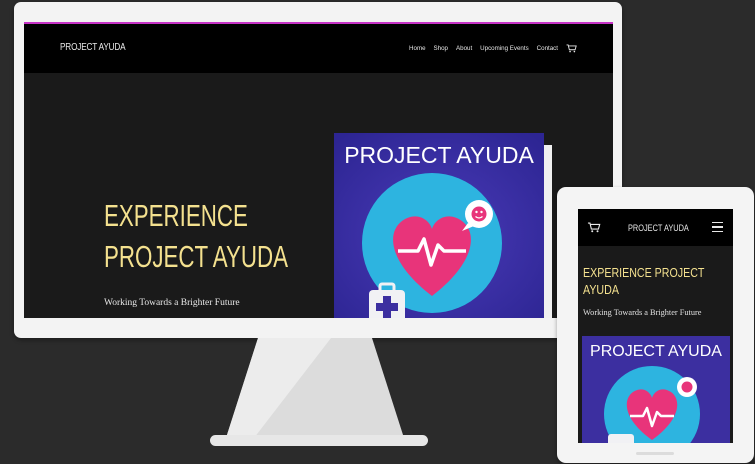 The height and width of the screenshot is (464, 755). What do you see at coordinates (417, 48) in the screenshot?
I see `nav-home: Home` at bounding box center [417, 48].